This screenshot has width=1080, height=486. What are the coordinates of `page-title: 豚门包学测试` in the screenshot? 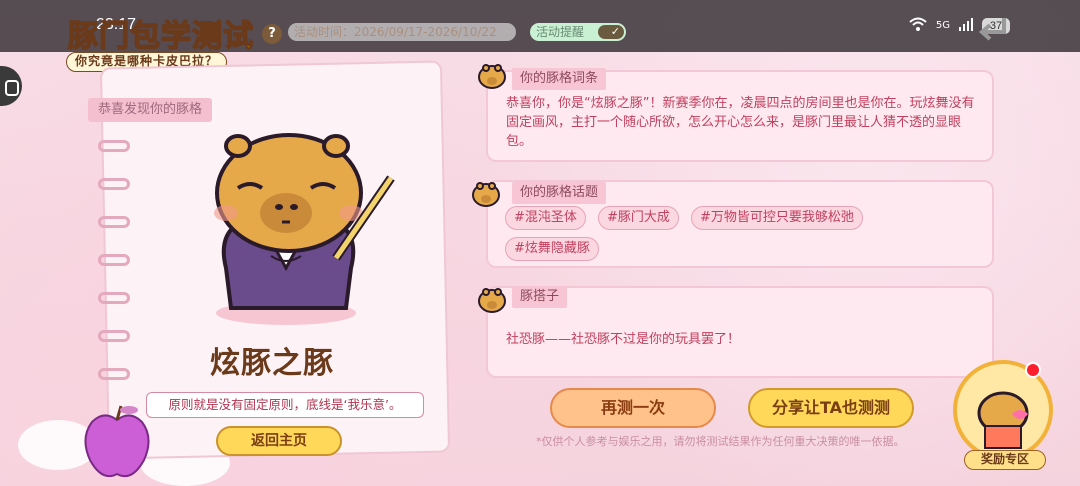 It's located at (160, 36).